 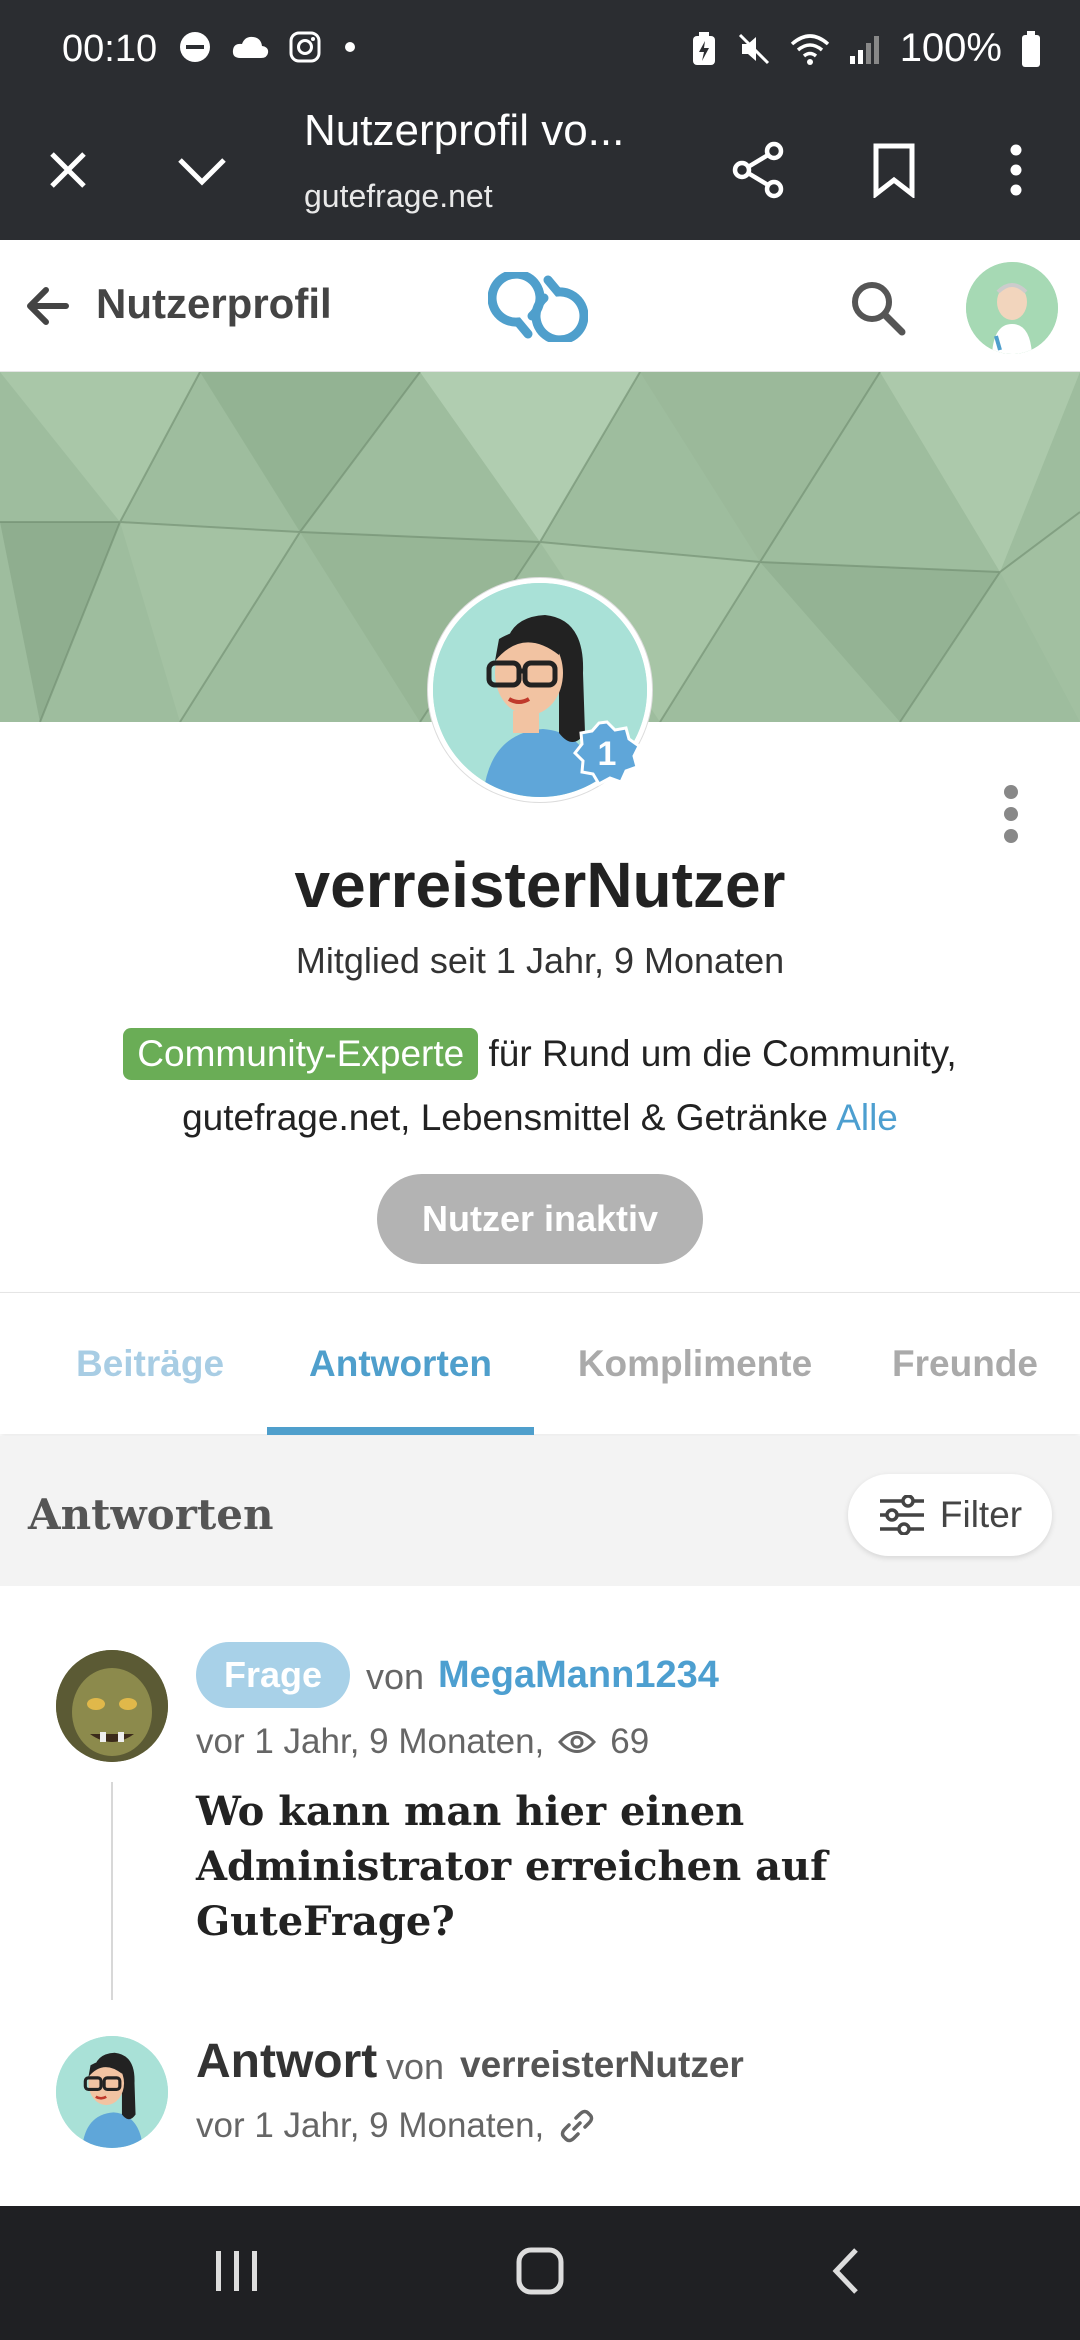 I want to click on profile-more-button, so click(x=1011, y=815).